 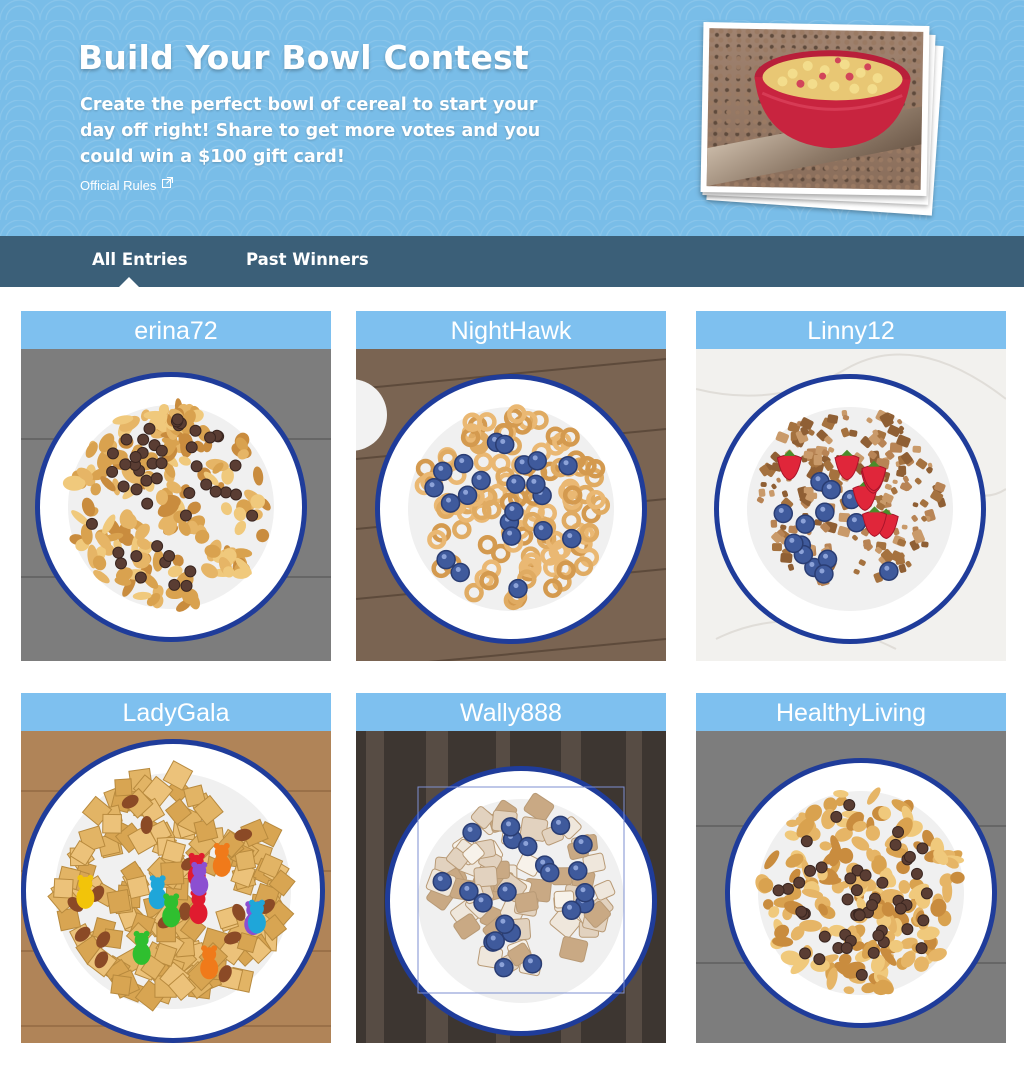 I want to click on entry-username: NightHawk, so click(x=511, y=330).